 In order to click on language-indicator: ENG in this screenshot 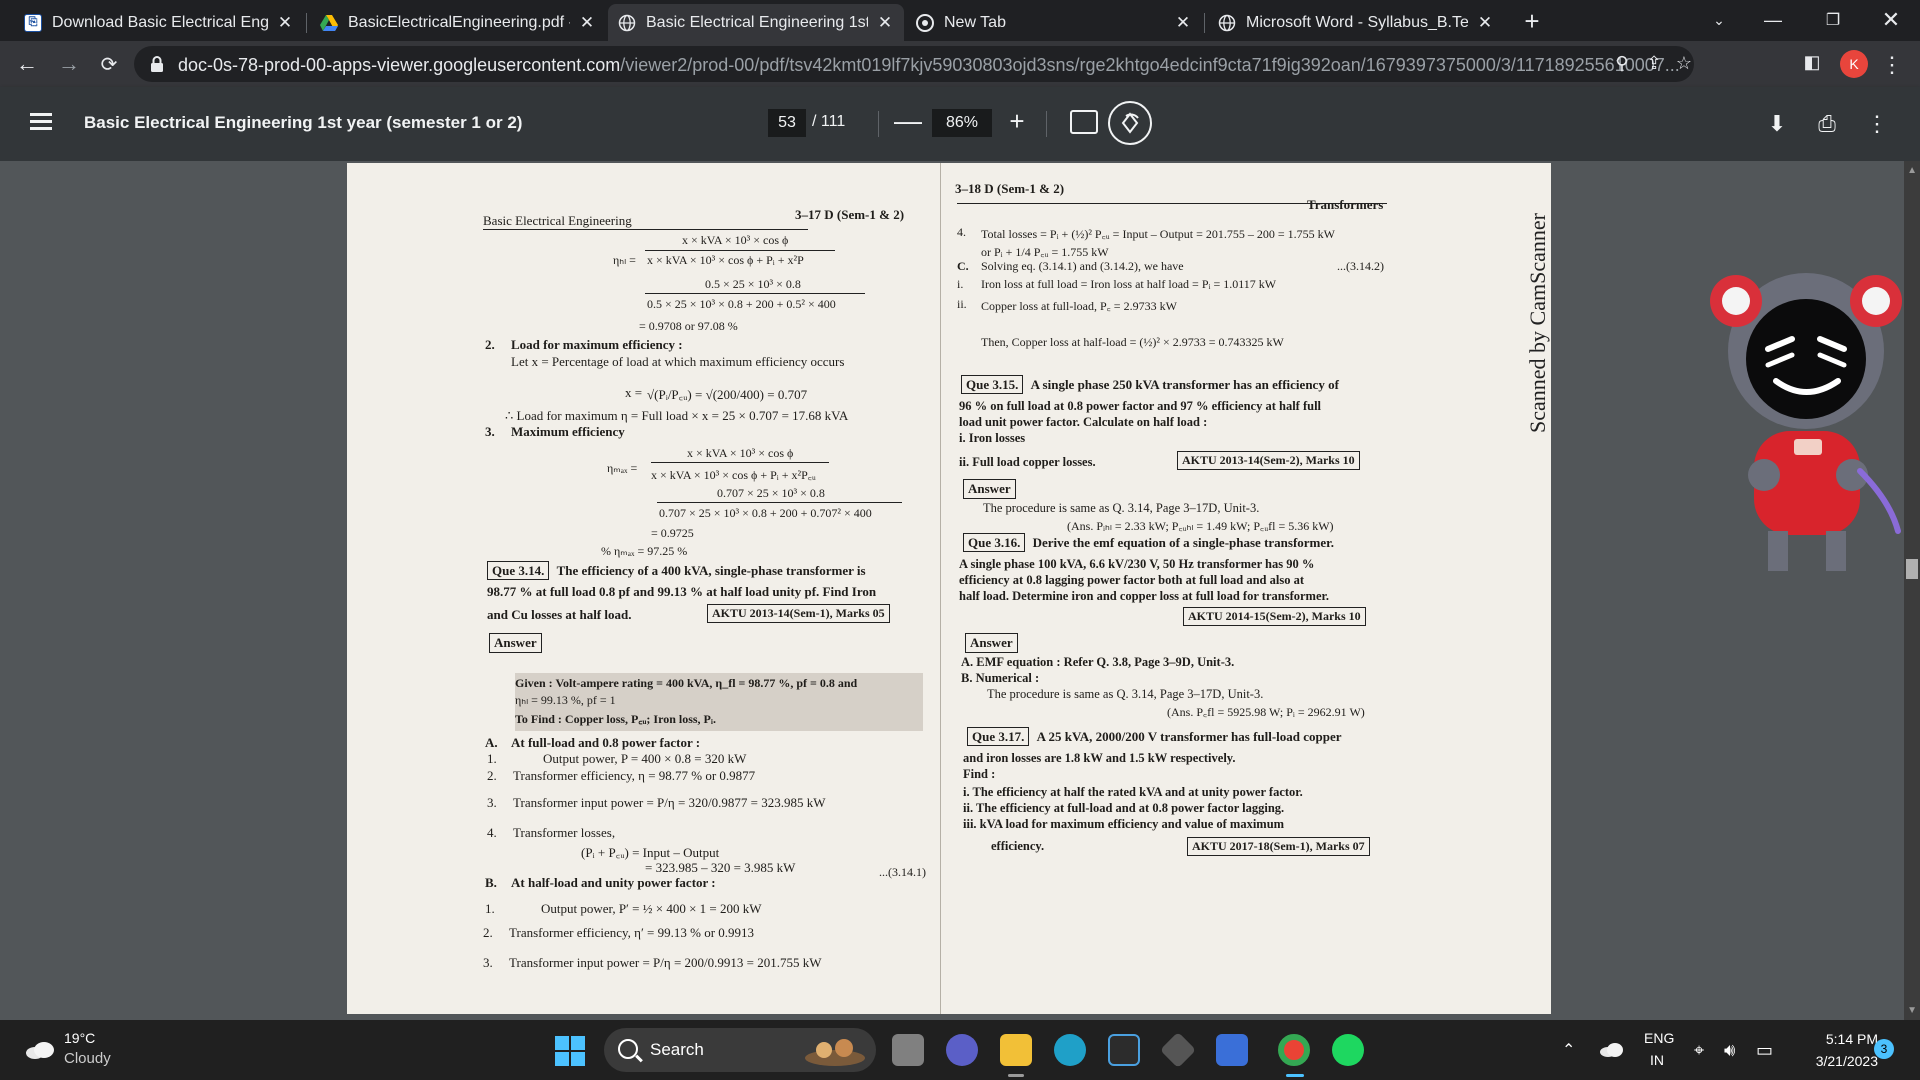, I will do `click(1659, 1038)`.